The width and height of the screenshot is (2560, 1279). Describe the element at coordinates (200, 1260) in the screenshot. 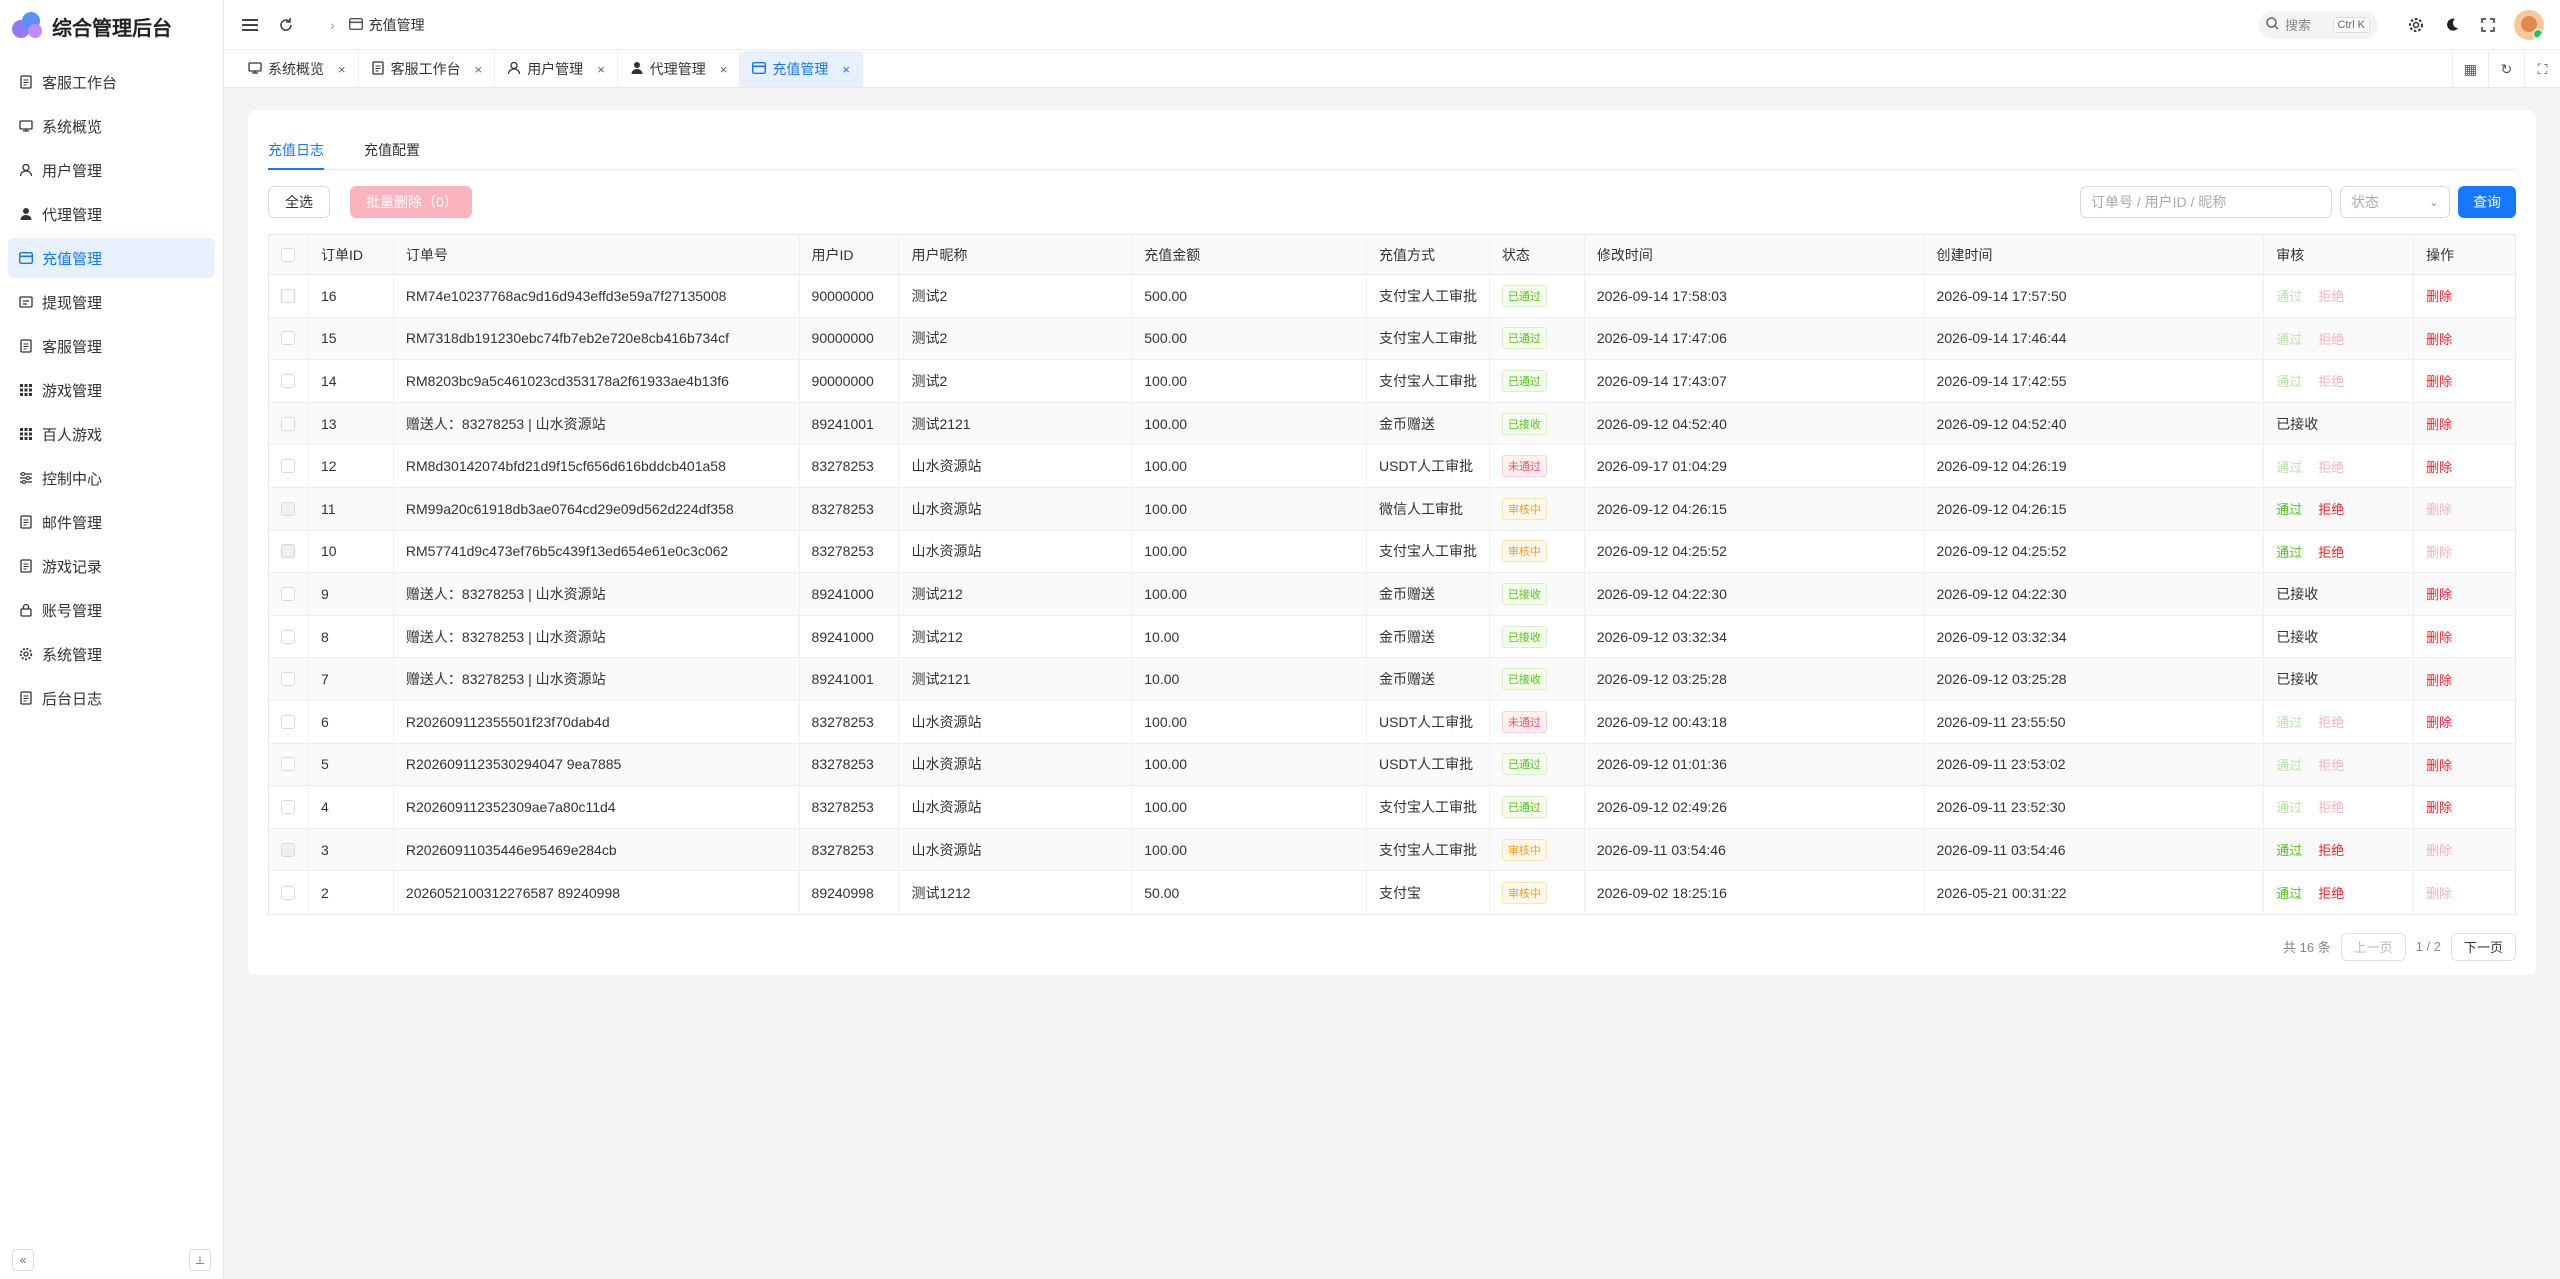

I see `pin-sidebar-button: ⊥` at that location.